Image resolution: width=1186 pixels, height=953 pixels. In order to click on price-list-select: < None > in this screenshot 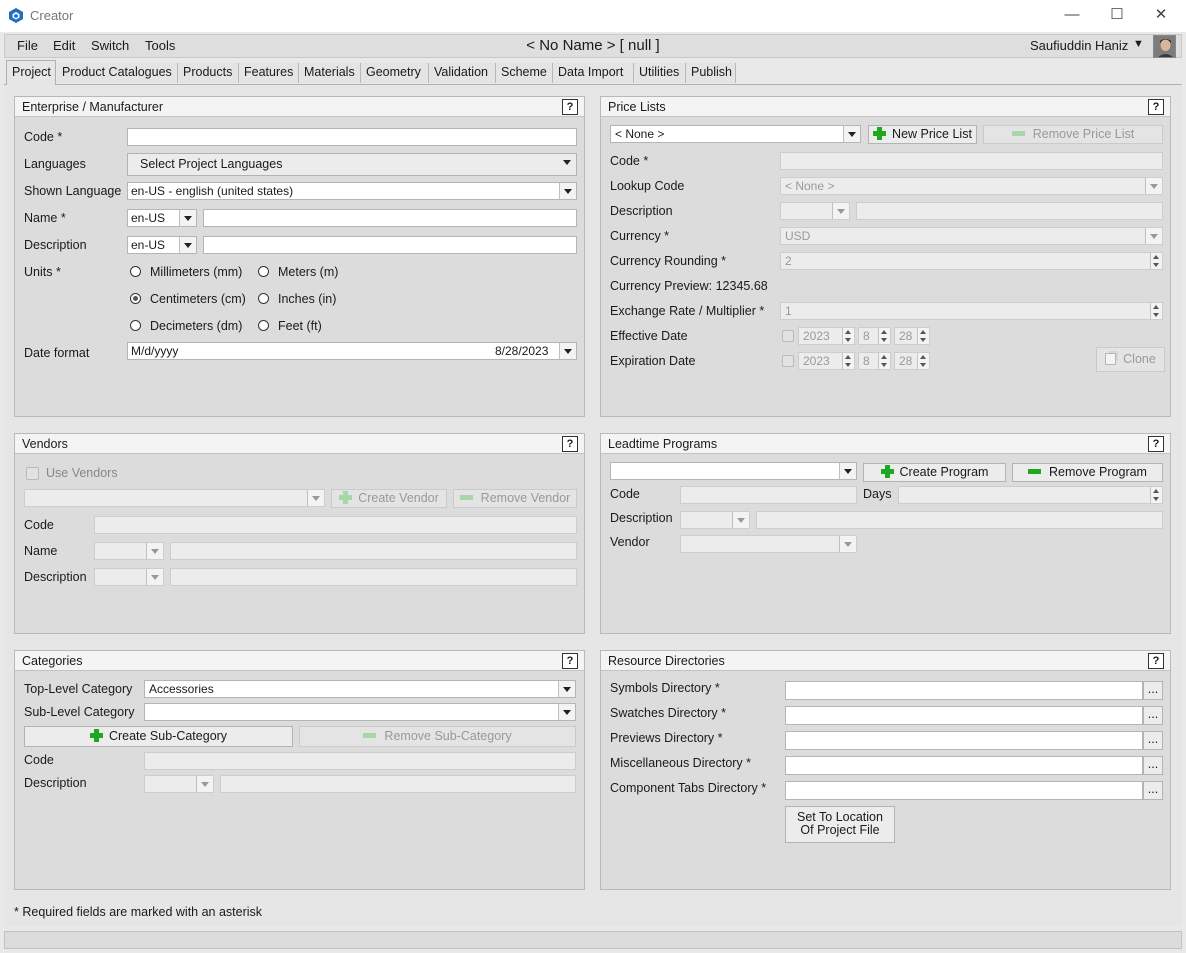, I will do `click(735, 134)`.